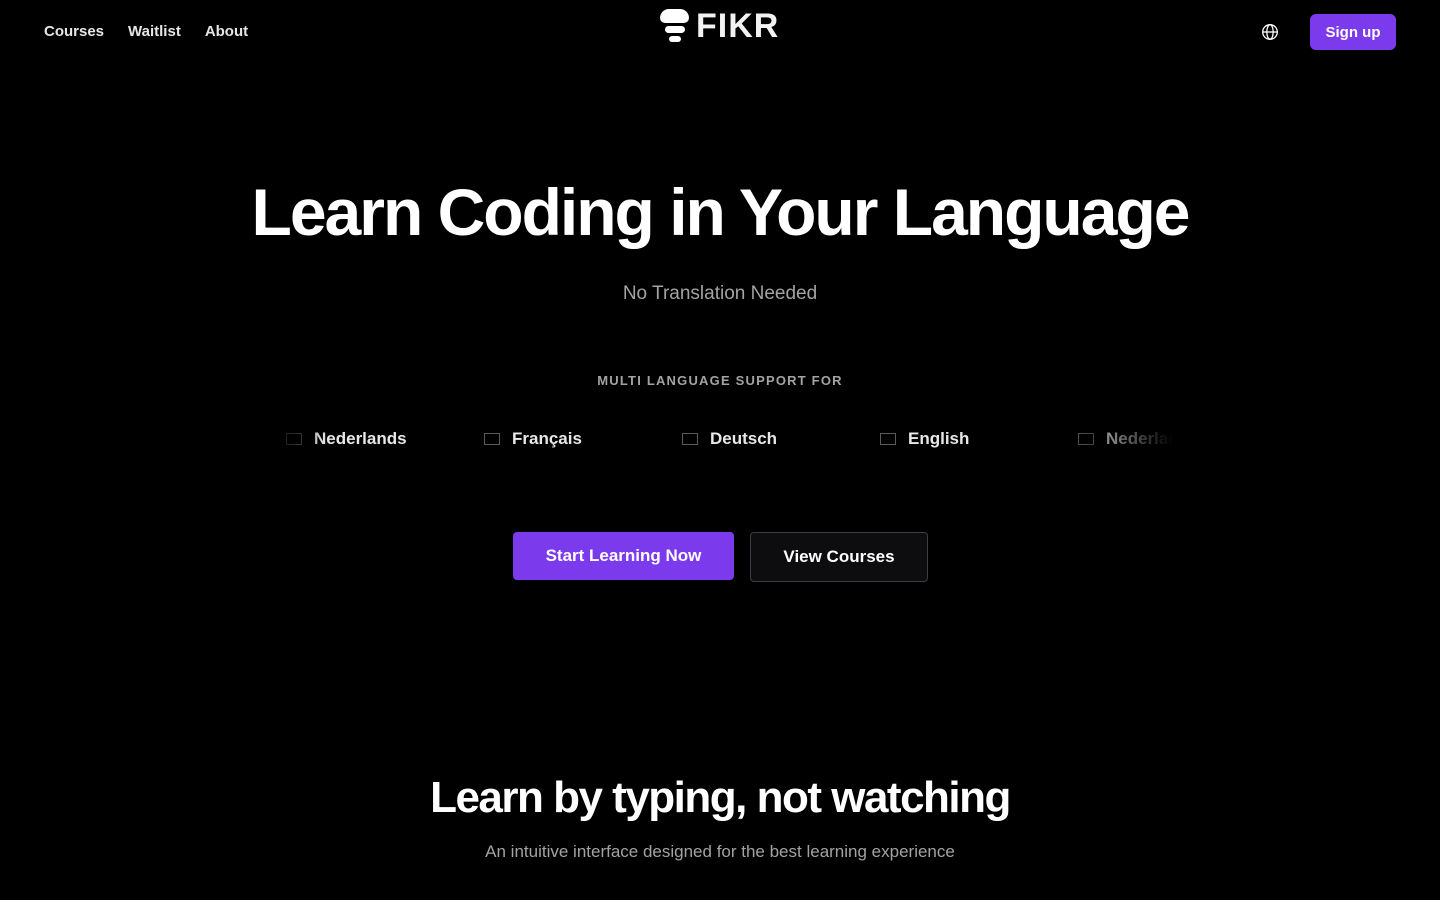 Image resolution: width=1440 pixels, height=900 pixels. I want to click on fikr-logo: FIKR, so click(719, 26).